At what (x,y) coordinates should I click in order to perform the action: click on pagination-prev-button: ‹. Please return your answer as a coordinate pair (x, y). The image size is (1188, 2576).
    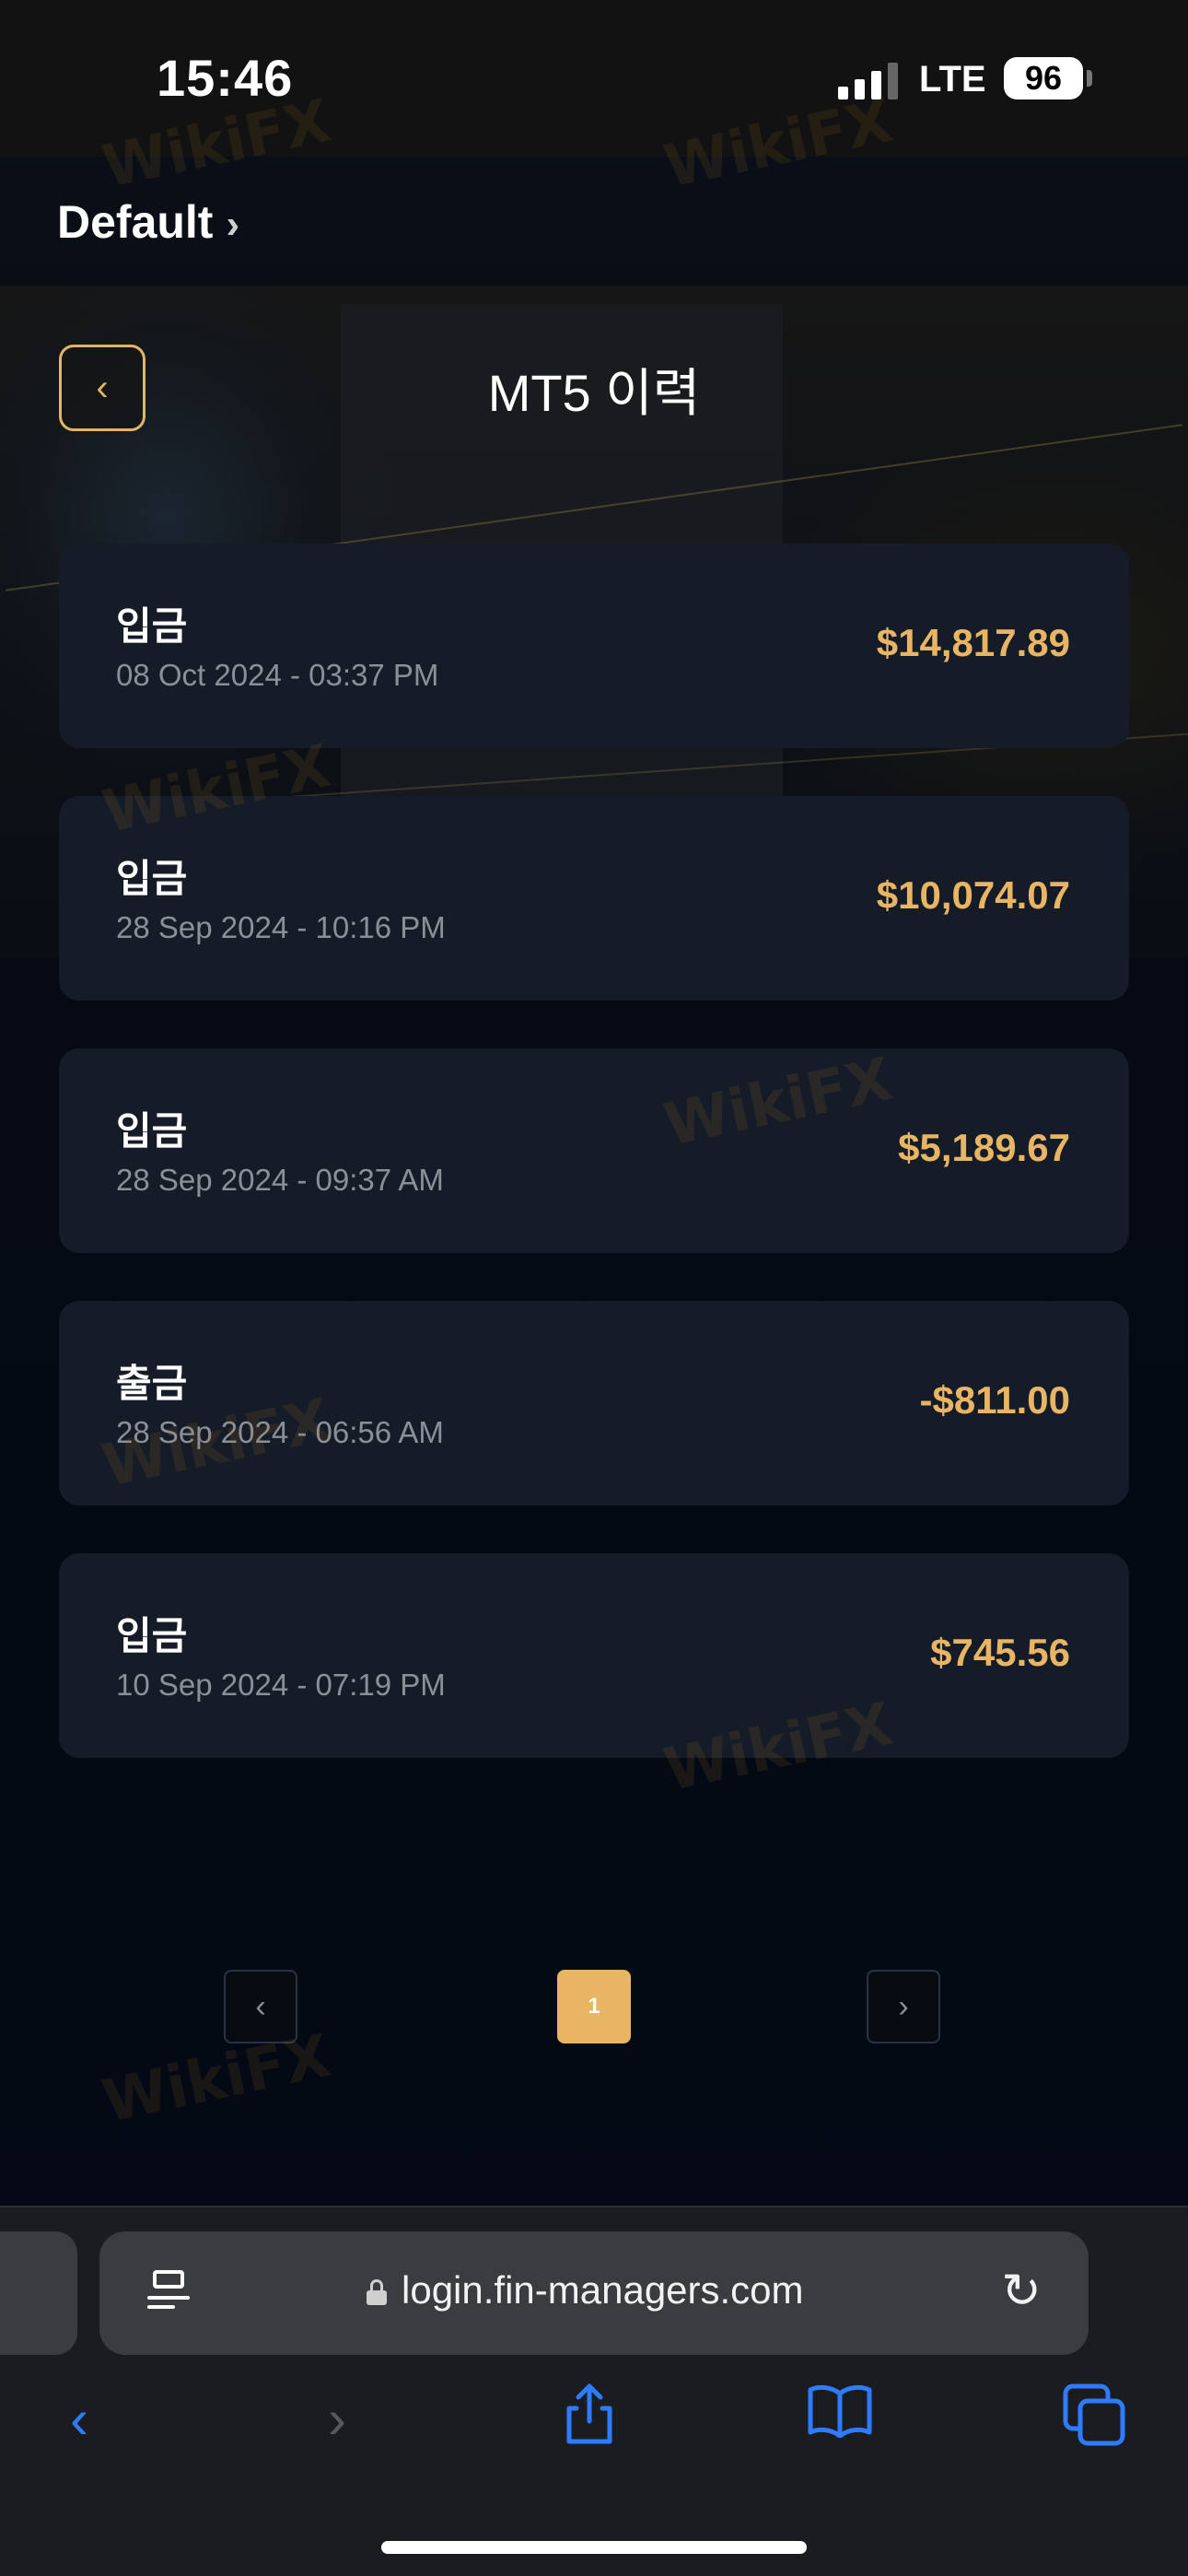
    Looking at the image, I should click on (260, 2007).